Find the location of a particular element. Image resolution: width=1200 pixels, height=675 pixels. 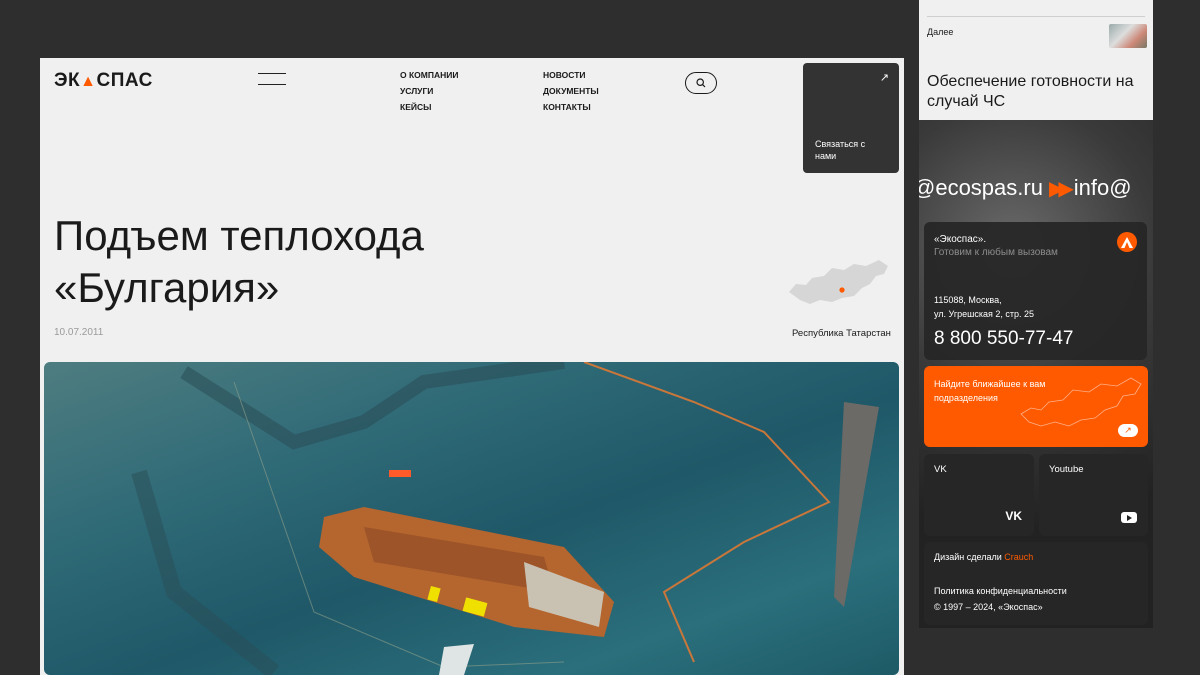

youtube-link: Youtube is located at coordinates (1093, 495).